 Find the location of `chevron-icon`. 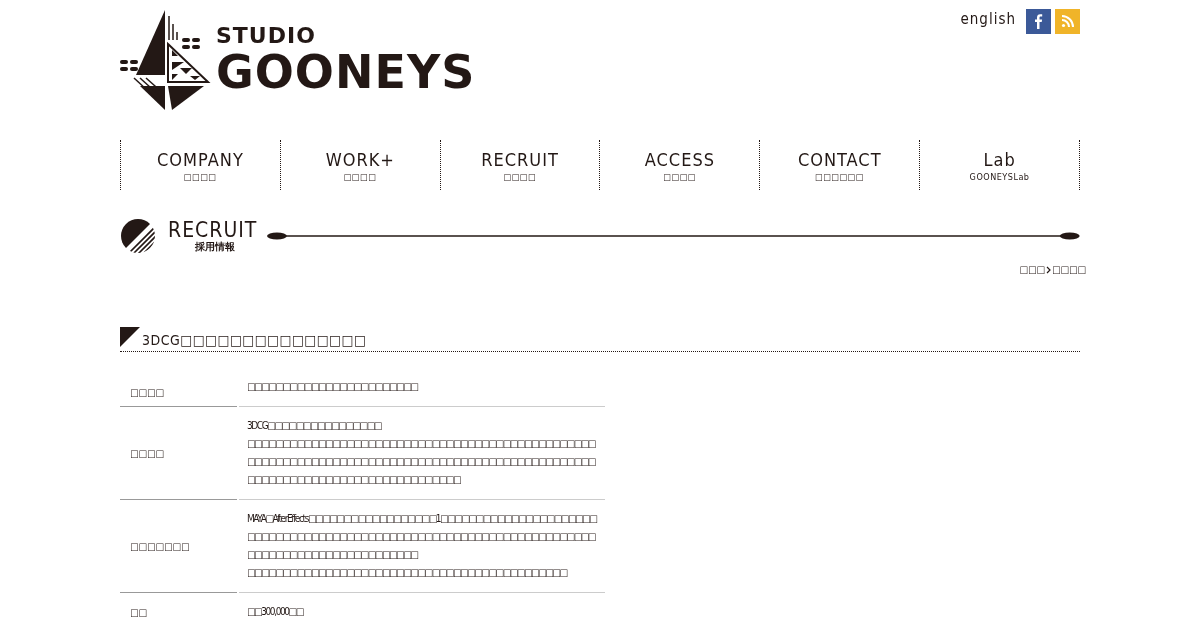

chevron-icon is located at coordinates (1048, 269).